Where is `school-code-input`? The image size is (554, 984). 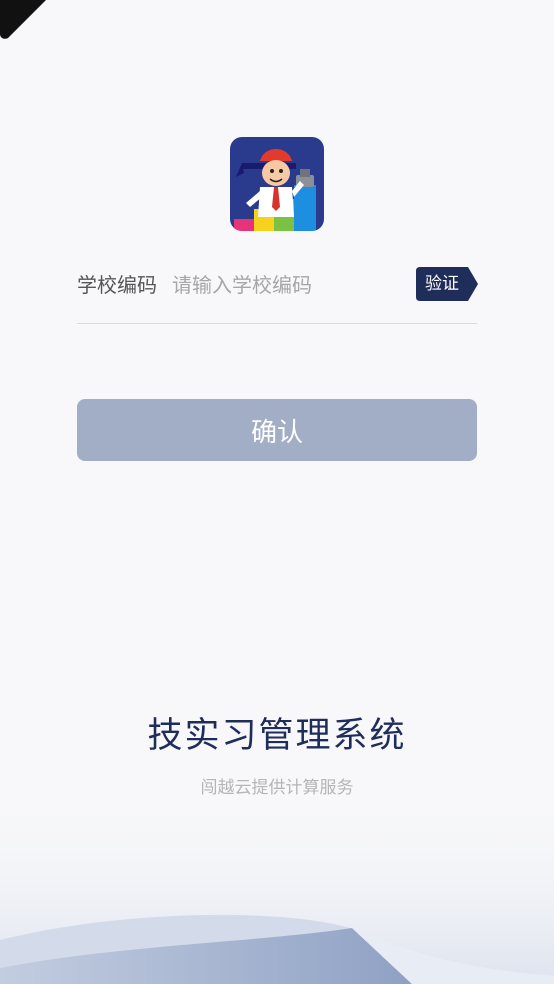 school-code-input is located at coordinates (287, 285).